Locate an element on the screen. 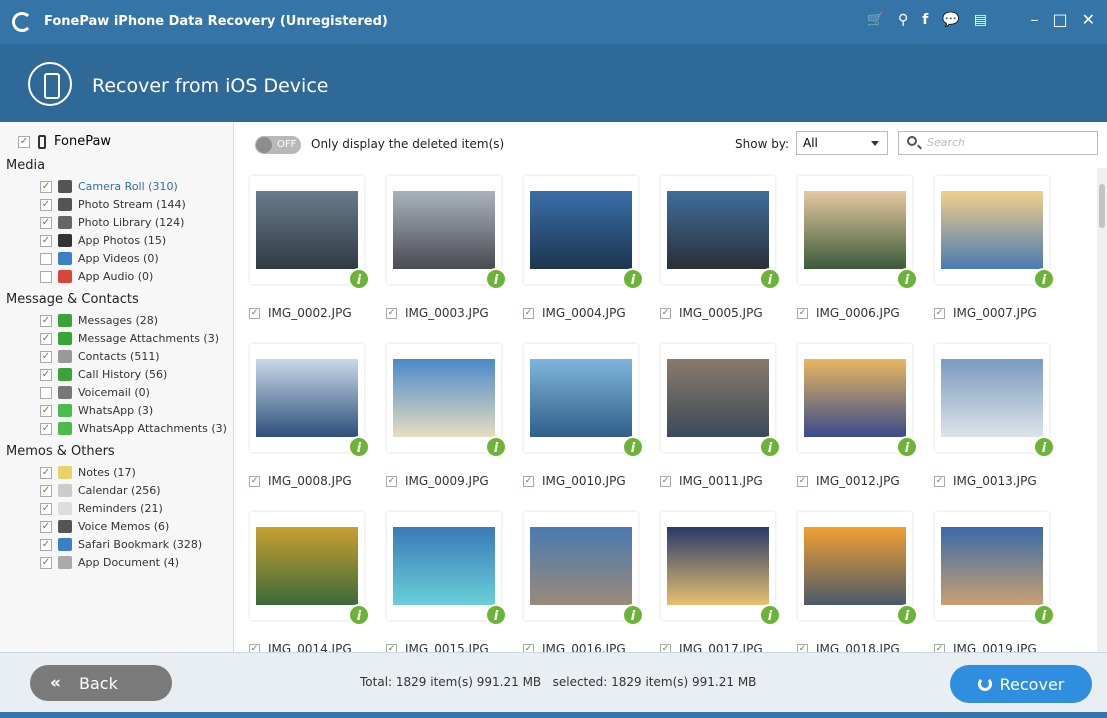 The height and width of the screenshot is (718, 1107). photo-tile: i ✓ IMG_0003.JPG is located at coordinates (440, 248).